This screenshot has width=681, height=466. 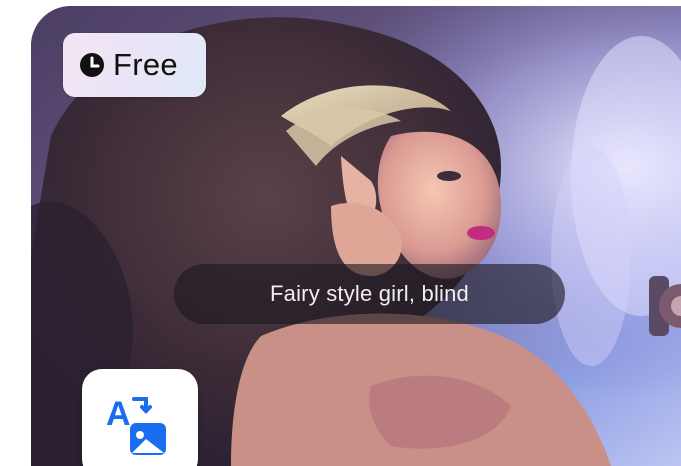 What do you see at coordinates (145, 64) in the screenshot?
I see `free-label: Free` at bounding box center [145, 64].